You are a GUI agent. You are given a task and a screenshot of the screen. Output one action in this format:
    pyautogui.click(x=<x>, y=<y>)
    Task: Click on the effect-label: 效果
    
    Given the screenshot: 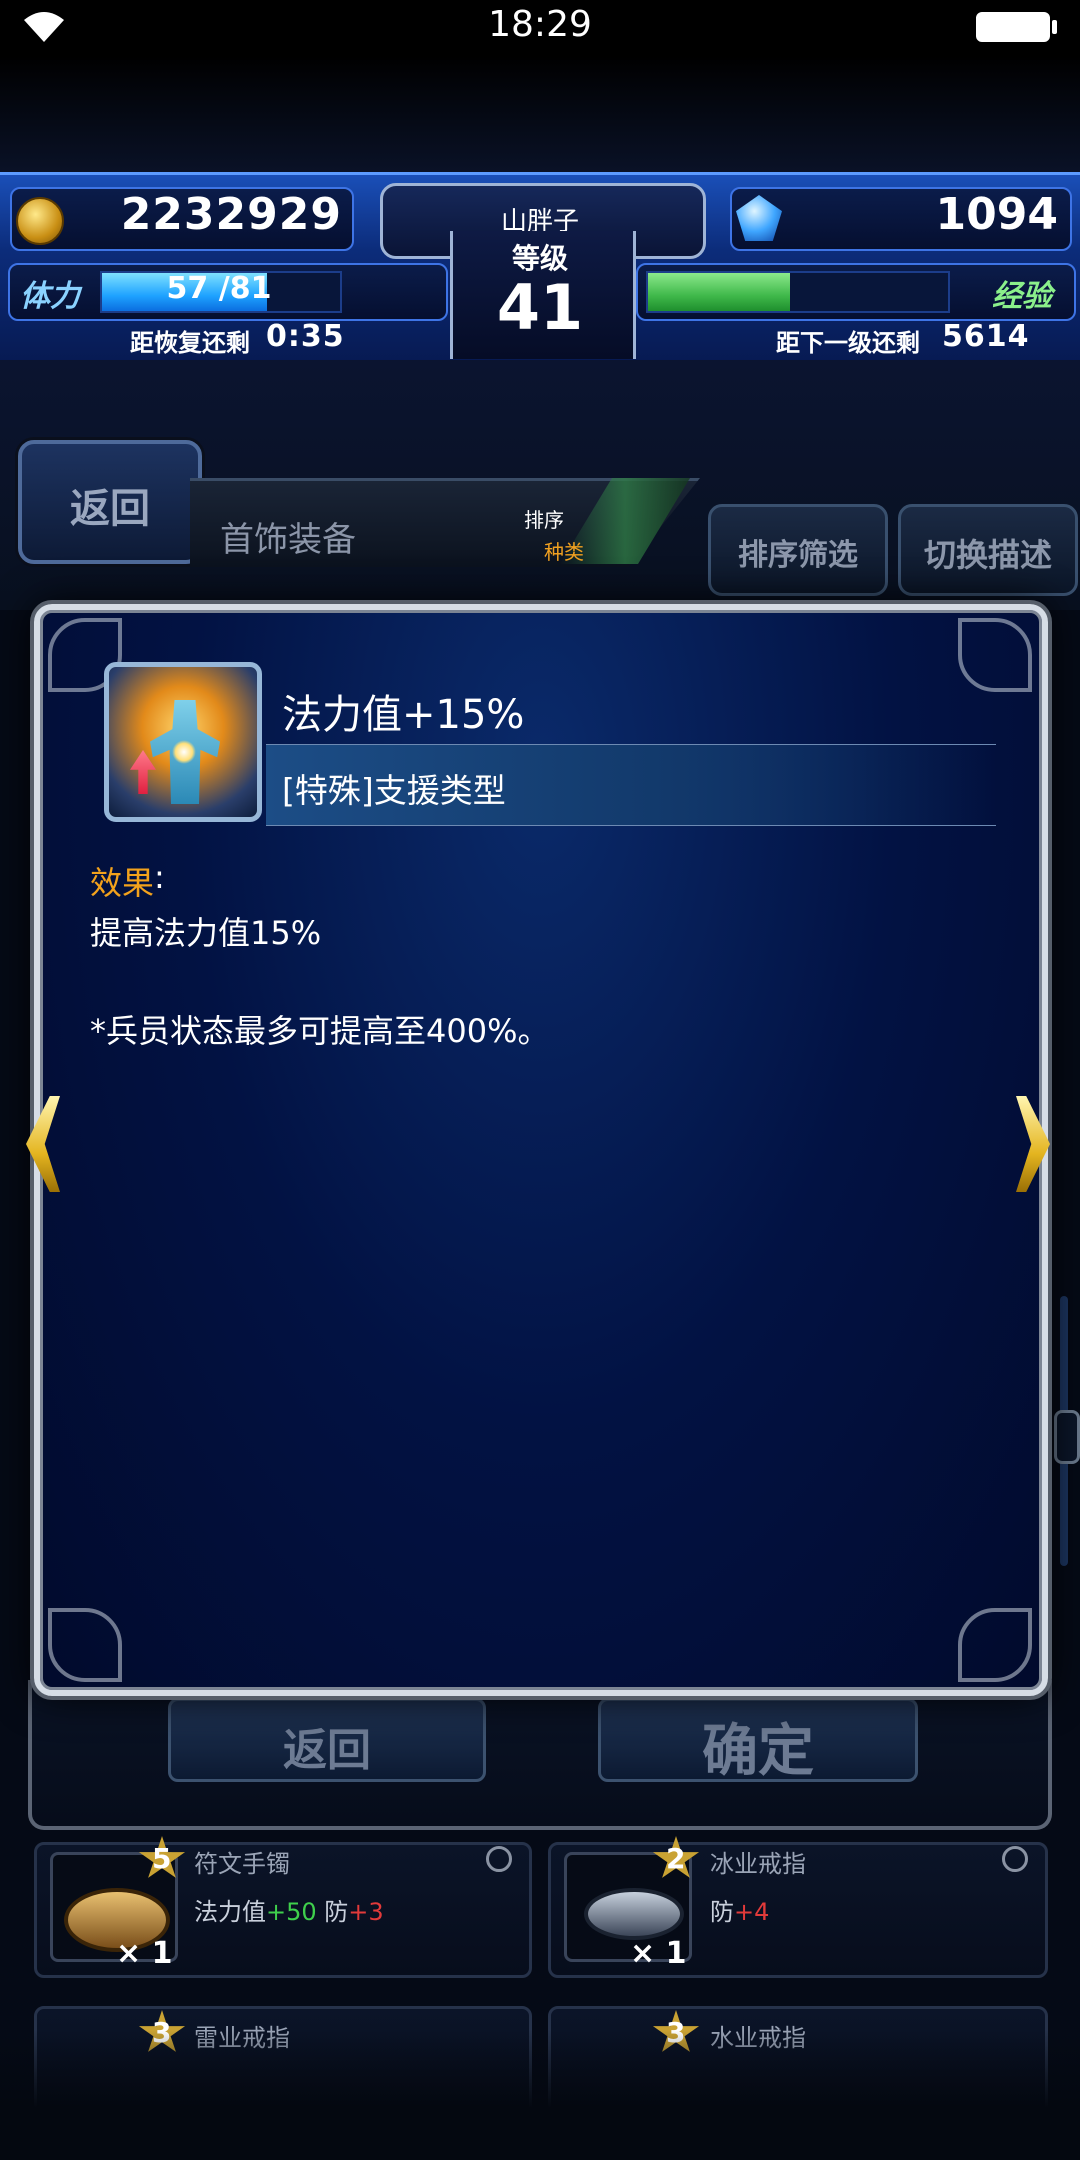 What is the action you would take?
    pyautogui.click(x=122, y=883)
    